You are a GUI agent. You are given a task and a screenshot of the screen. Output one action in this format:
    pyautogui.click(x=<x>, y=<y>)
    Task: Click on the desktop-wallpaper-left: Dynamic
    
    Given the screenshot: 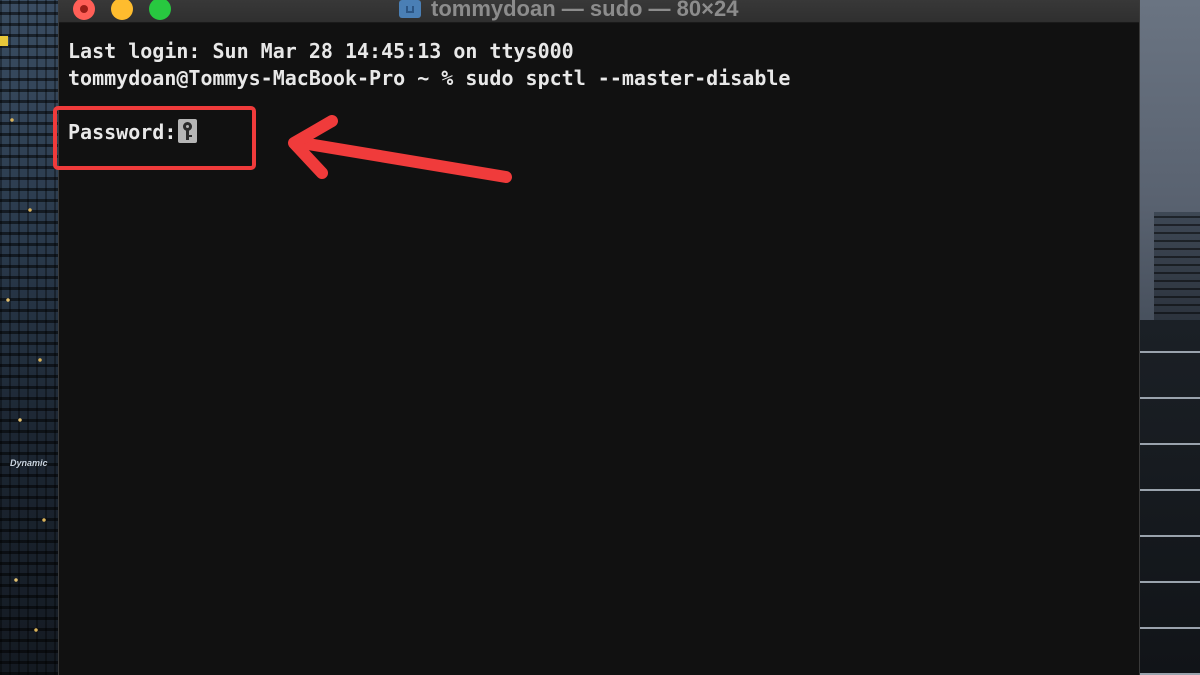 What is the action you would take?
    pyautogui.click(x=29, y=337)
    